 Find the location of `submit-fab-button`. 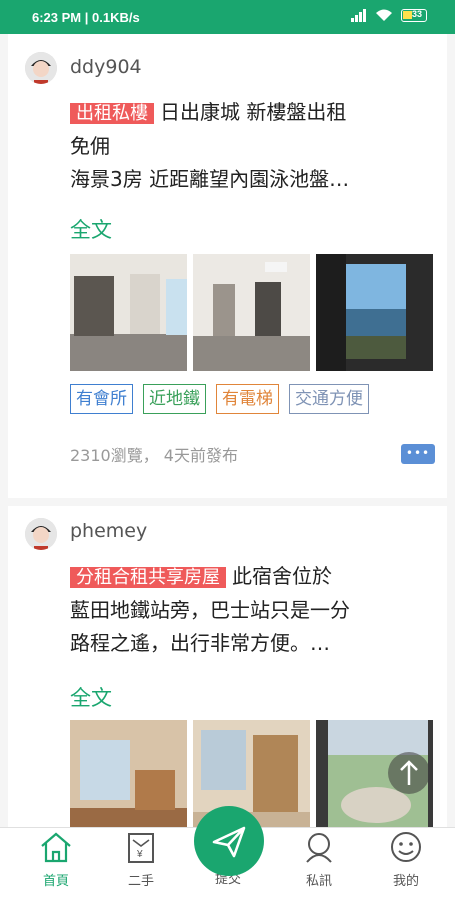

submit-fab-button is located at coordinates (229, 841).